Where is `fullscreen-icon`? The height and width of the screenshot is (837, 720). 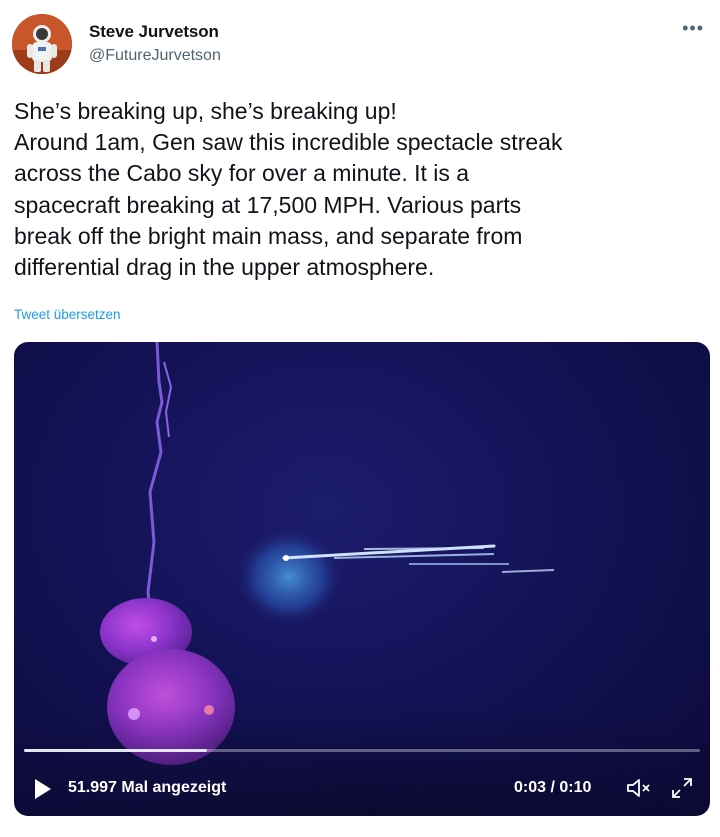 fullscreen-icon is located at coordinates (682, 788).